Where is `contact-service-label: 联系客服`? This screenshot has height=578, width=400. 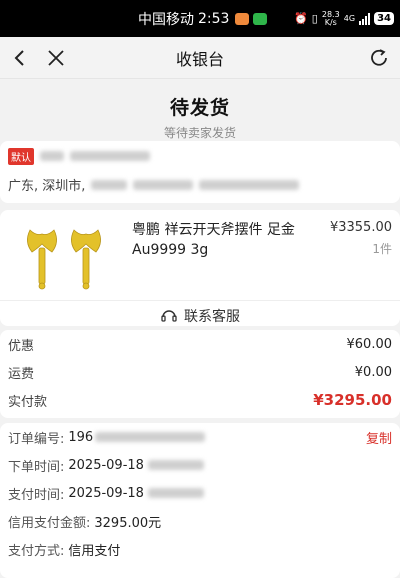 contact-service-label: 联系客服 is located at coordinates (212, 317).